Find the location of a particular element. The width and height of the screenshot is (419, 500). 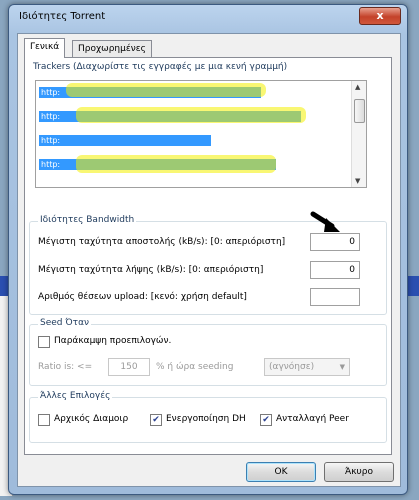

ok-button: OK is located at coordinates (281, 472).